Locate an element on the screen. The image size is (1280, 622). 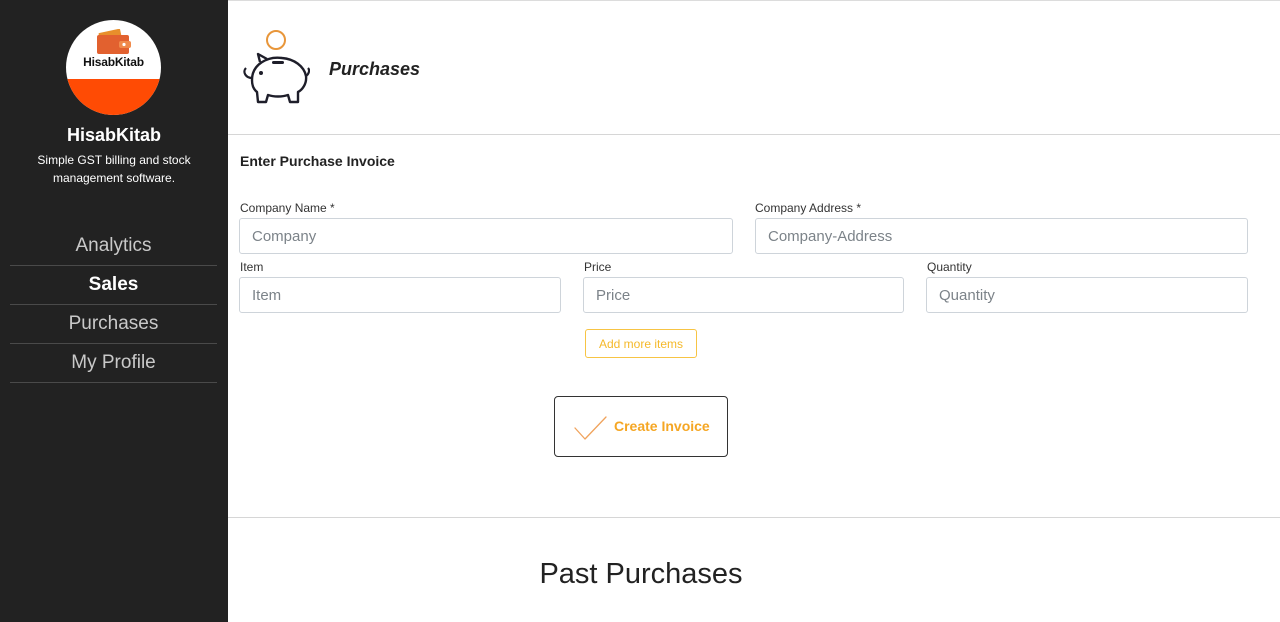
price-input is located at coordinates (743, 295).